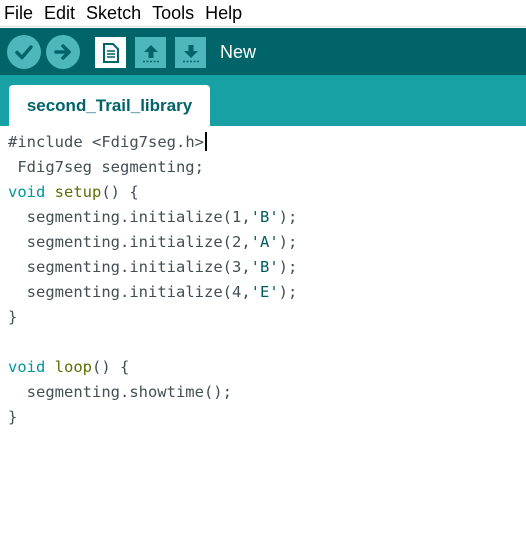 This screenshot has width=526, height=542. I want to click on code-token: (4,, so click(236, 292).